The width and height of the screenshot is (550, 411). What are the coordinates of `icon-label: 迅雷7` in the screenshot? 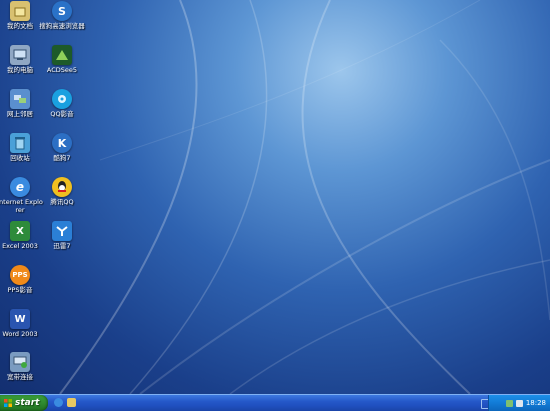 It's located at (62, 246).